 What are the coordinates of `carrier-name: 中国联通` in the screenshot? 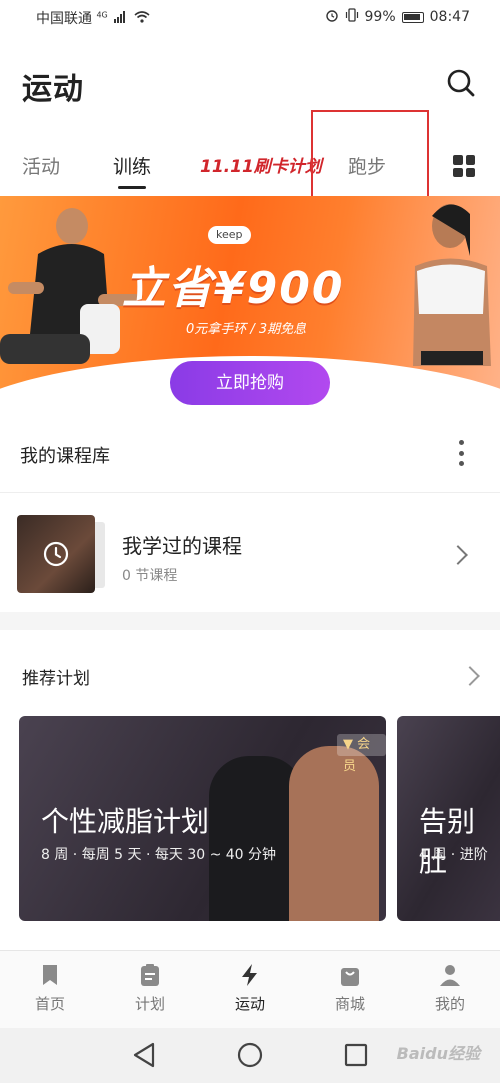 It's located at (64, 19).